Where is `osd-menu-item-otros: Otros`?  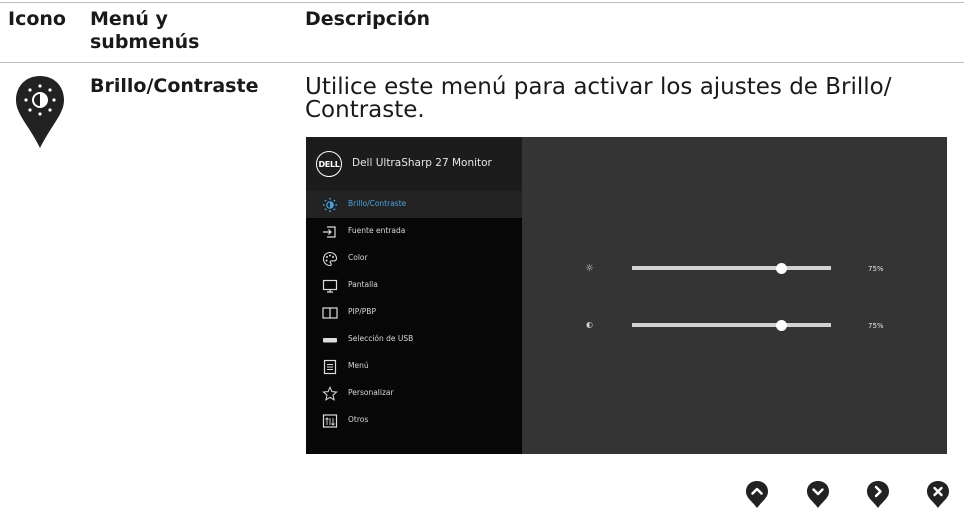
osd-menu-item-otros: Otros is located at coordinates (414, 420).